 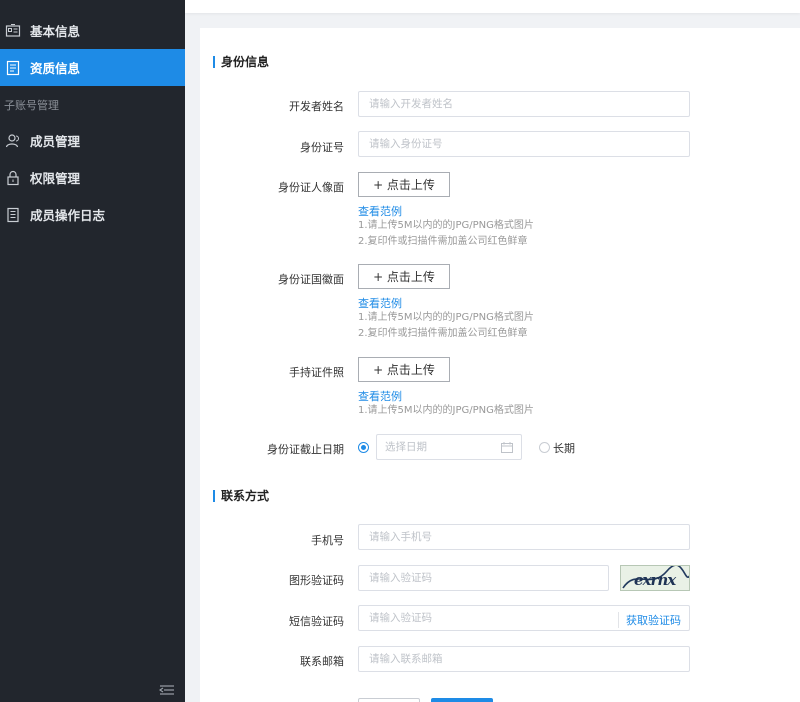 I want to click on sidebar-item-label: 权限管理, so click(x=55, y=178).